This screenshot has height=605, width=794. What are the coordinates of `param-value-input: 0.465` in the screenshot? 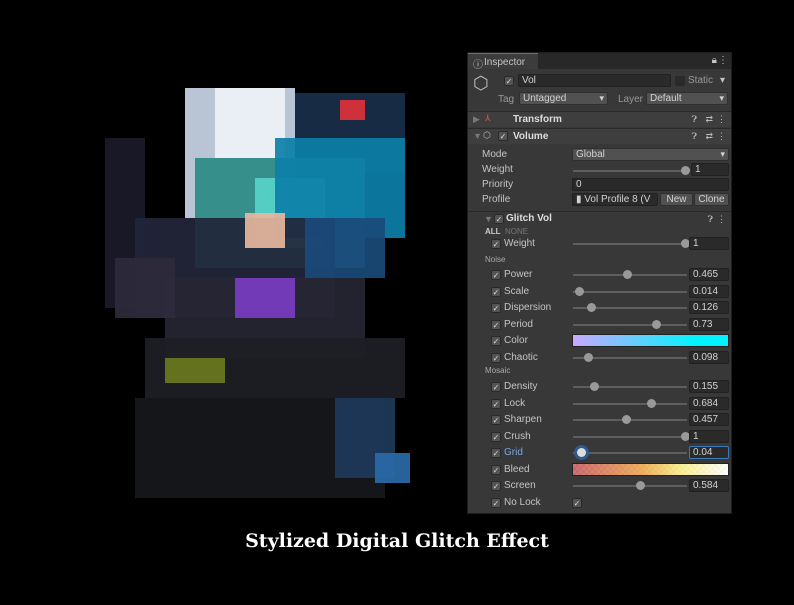 It's located at (709, 274).